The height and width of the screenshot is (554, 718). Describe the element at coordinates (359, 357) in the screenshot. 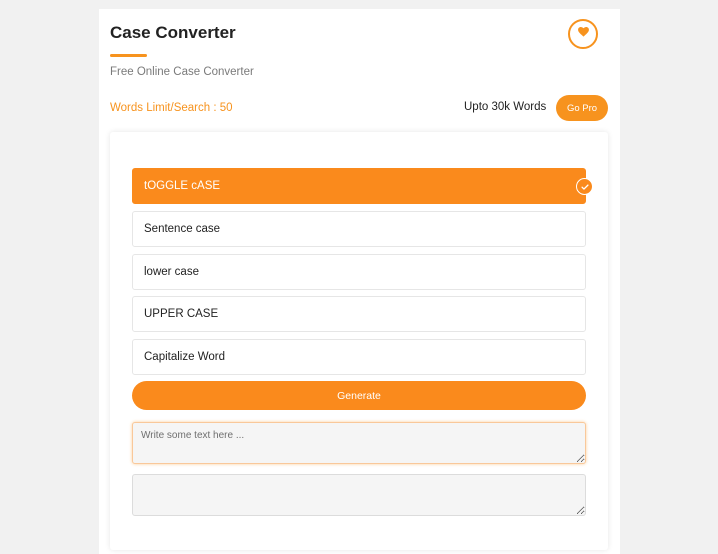

I see `option-capitalize-word: Capitalize Word` at that location.